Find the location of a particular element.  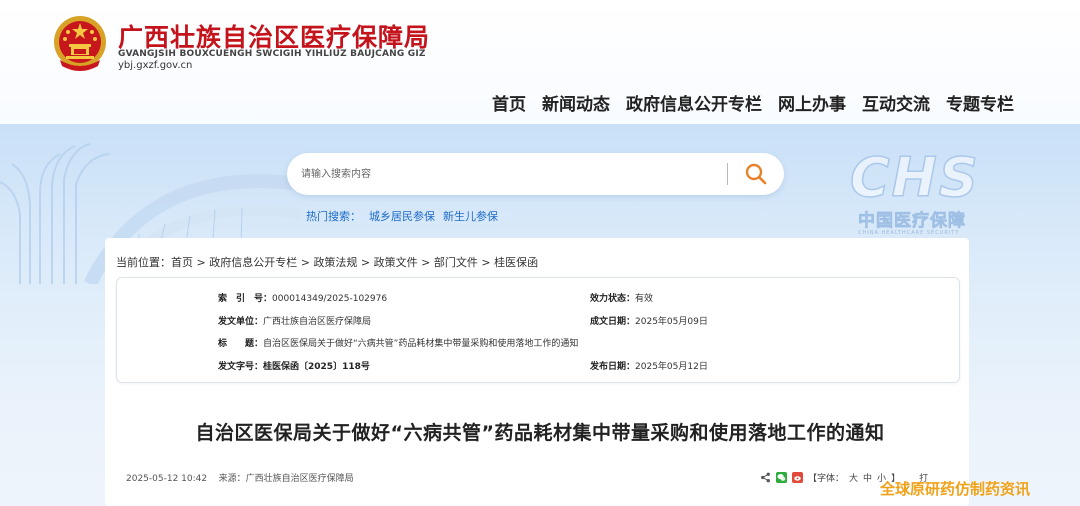

watermark-text: 全球原研药仿制药资讯 is located at coordinates (955, 489).